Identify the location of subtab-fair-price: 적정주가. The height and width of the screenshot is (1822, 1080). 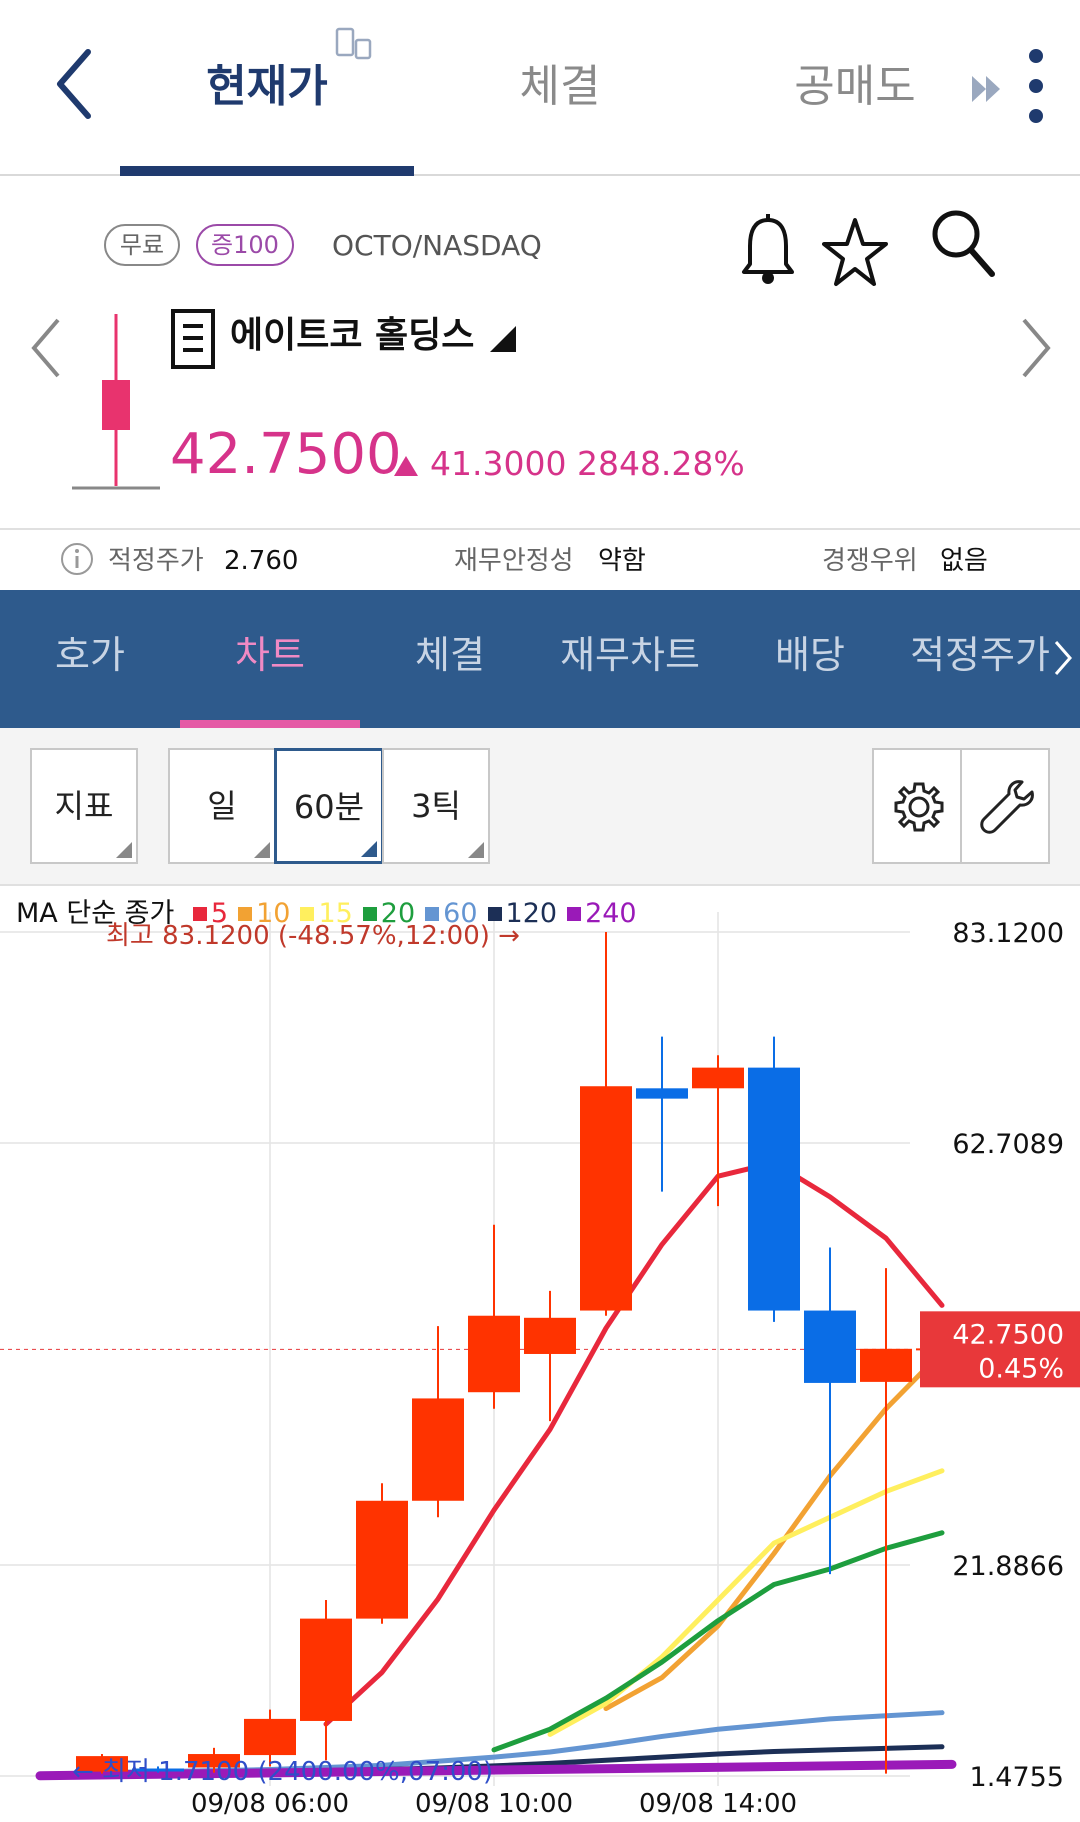
(980, 655).